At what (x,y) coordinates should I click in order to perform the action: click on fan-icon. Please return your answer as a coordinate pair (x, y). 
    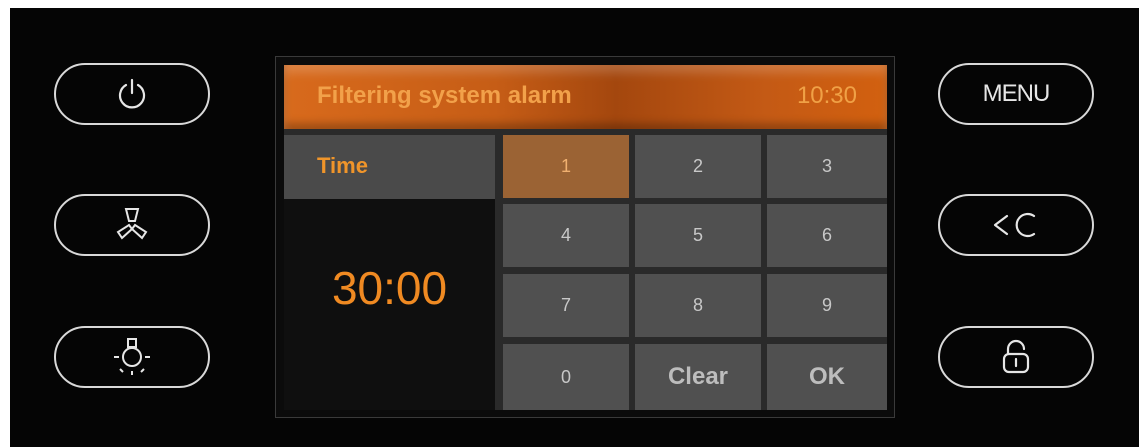
    Looking at the image, I should click on (132, 224).